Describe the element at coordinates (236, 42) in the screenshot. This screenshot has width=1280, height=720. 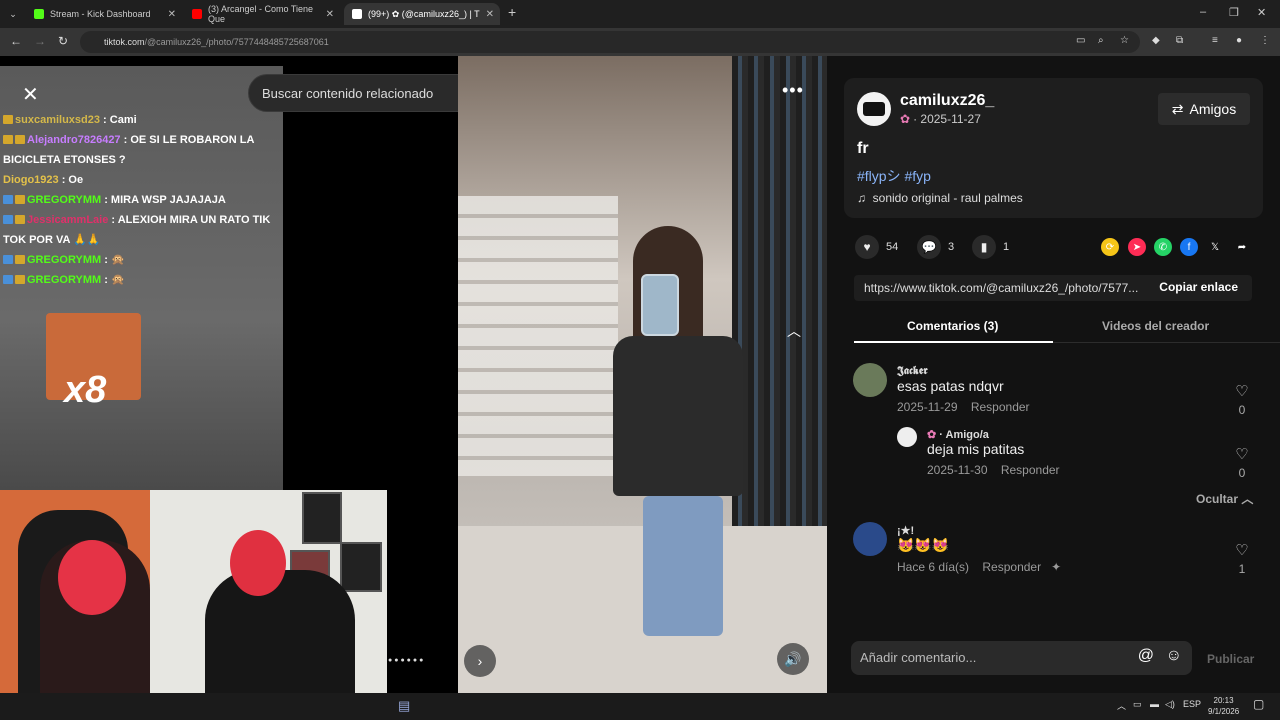
I see `url-path: /@camiluxz26_/photo/7577448485725687061` at that location.